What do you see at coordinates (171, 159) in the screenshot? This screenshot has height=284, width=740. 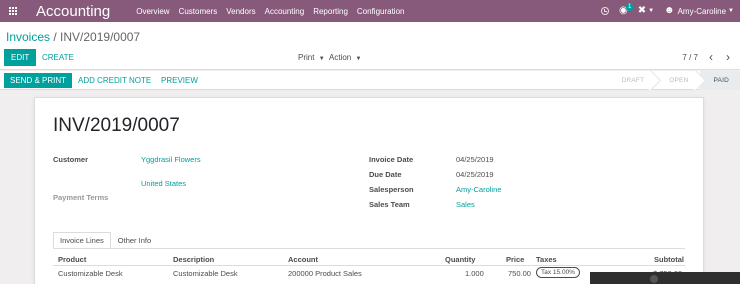 I see `customer-link: Yggdrasil Flowers` at bounding box center [171, 159].